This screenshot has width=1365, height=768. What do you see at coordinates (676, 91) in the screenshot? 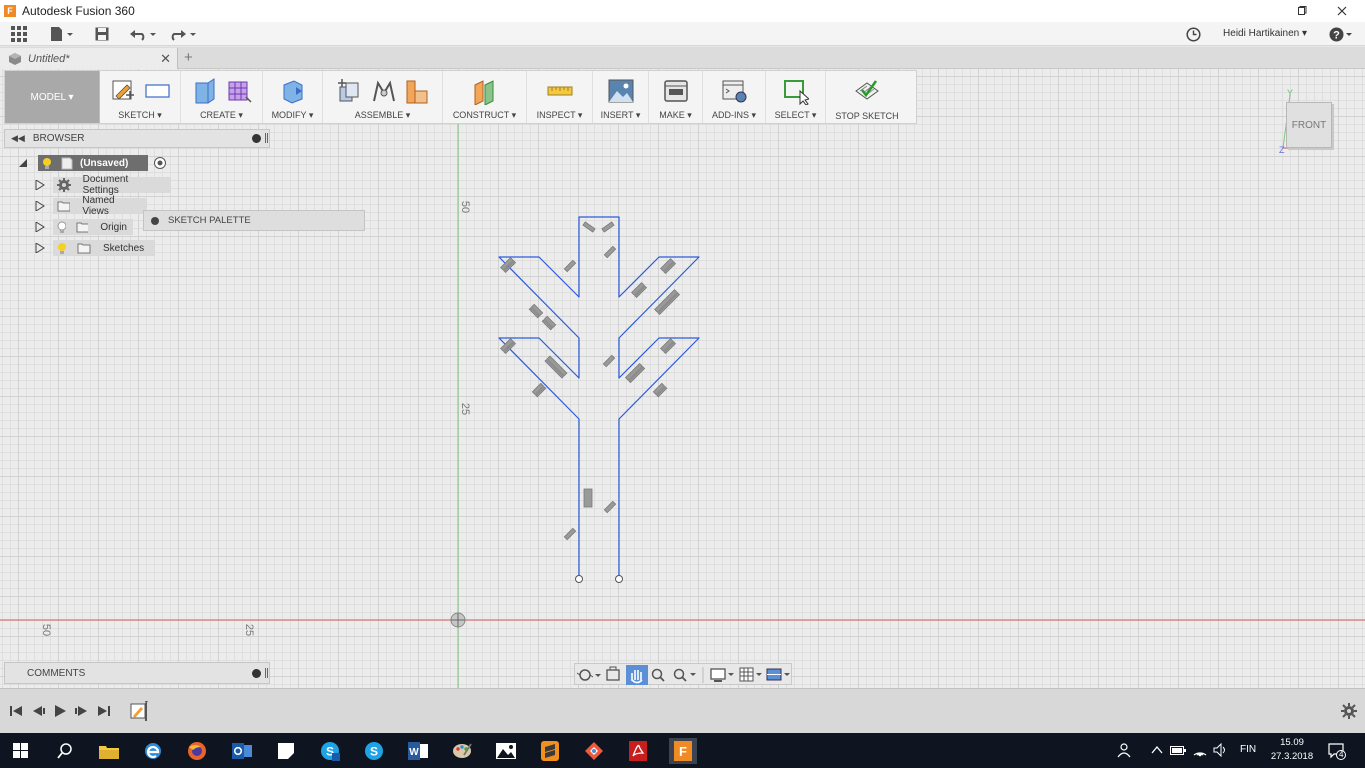
I see `3d-print-icon` at bounding box center [676, 91].